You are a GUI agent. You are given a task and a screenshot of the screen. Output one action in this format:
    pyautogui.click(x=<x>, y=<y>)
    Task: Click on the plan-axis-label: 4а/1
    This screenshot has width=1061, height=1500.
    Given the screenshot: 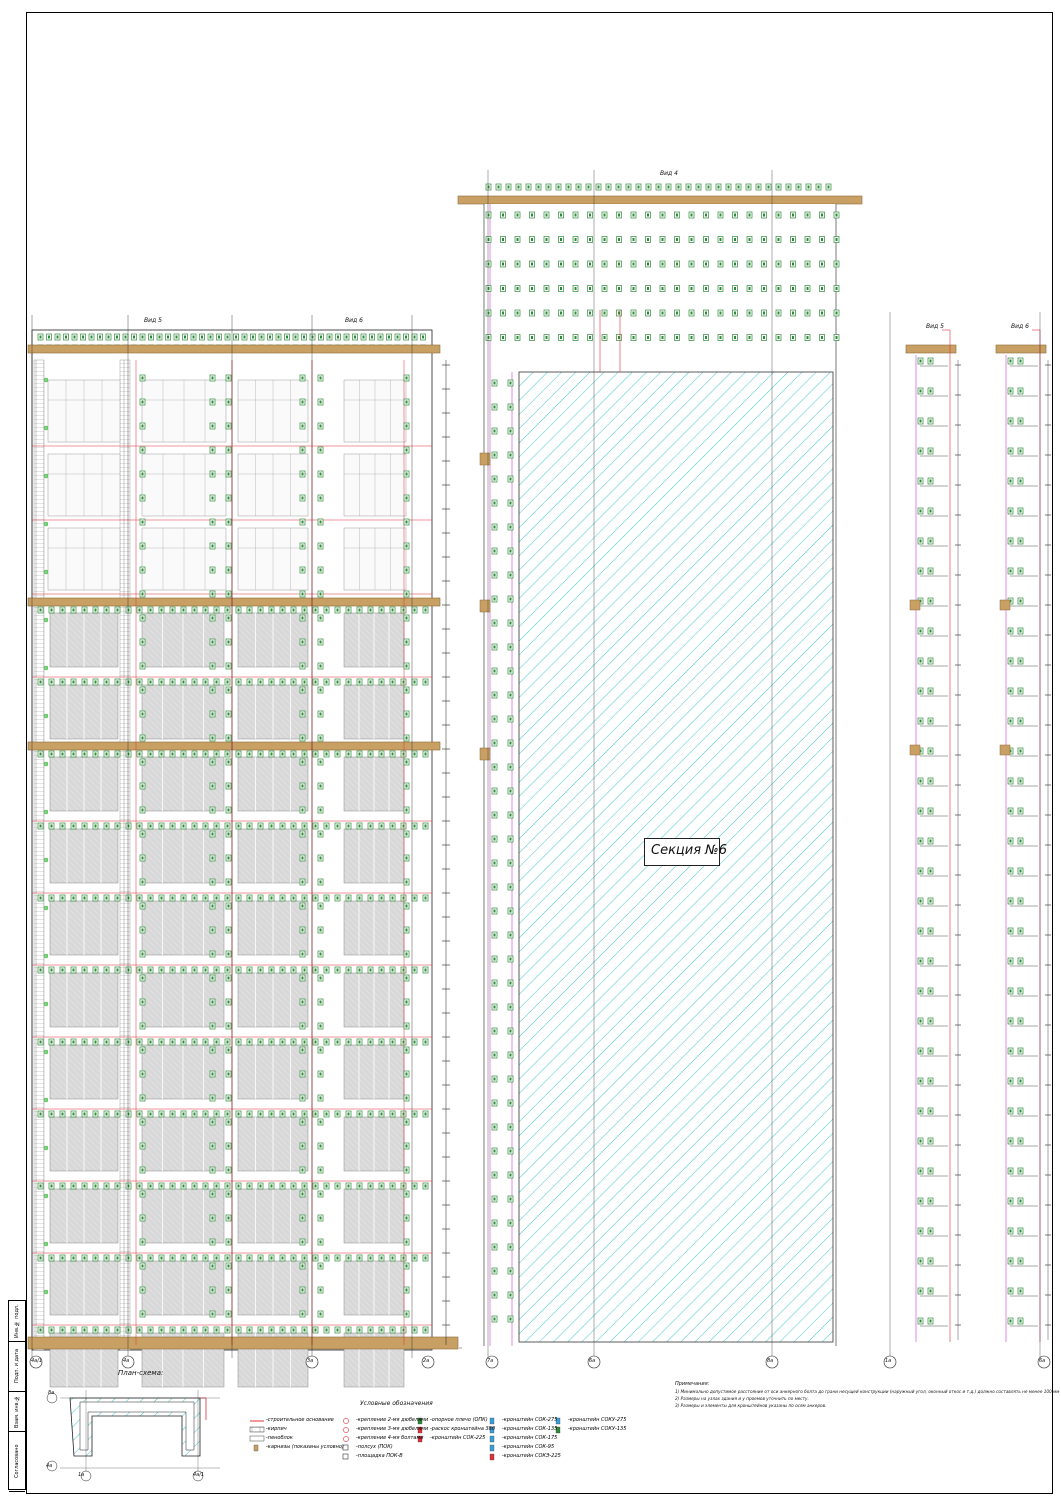 What is the action you would take?
    pyautogui.click(x=199, y=1475)
    